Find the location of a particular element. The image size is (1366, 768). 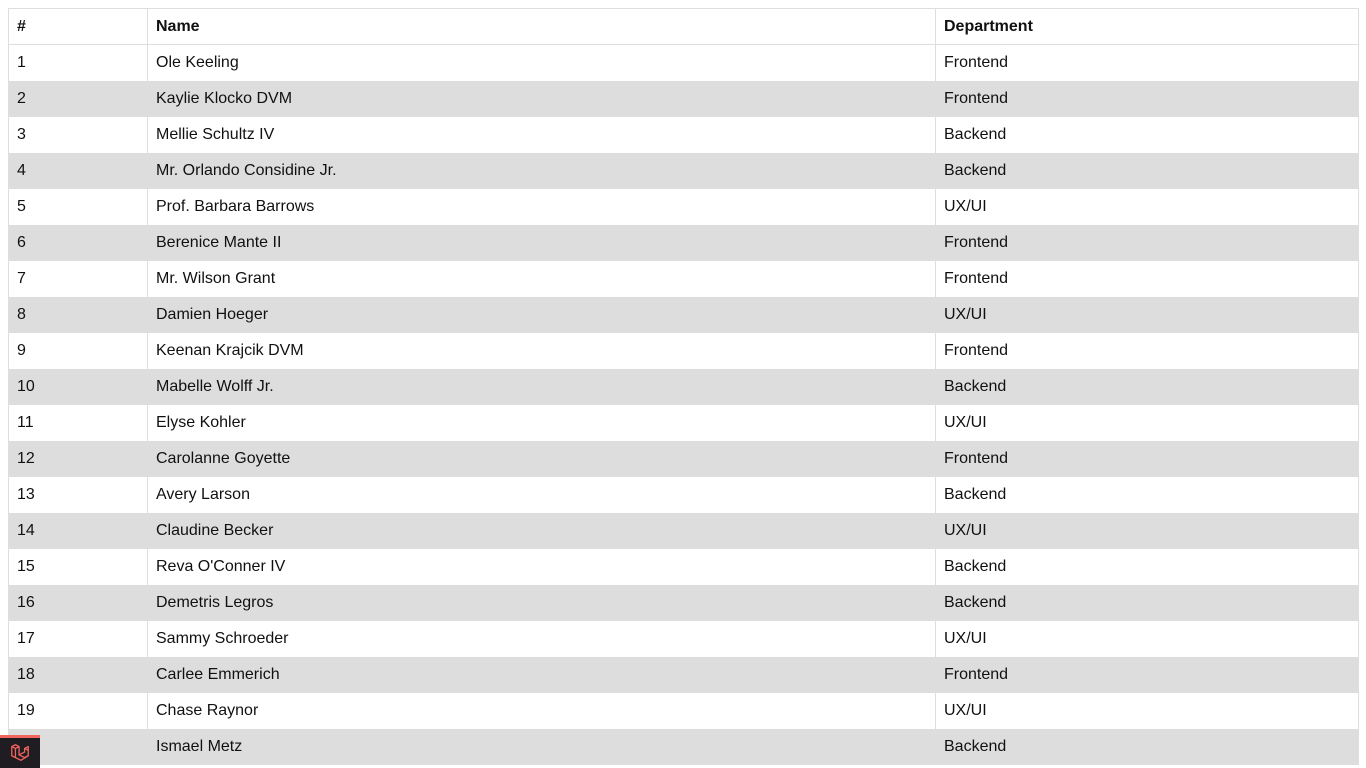

table-header: # Name Department is located at coordinates (683, 26).